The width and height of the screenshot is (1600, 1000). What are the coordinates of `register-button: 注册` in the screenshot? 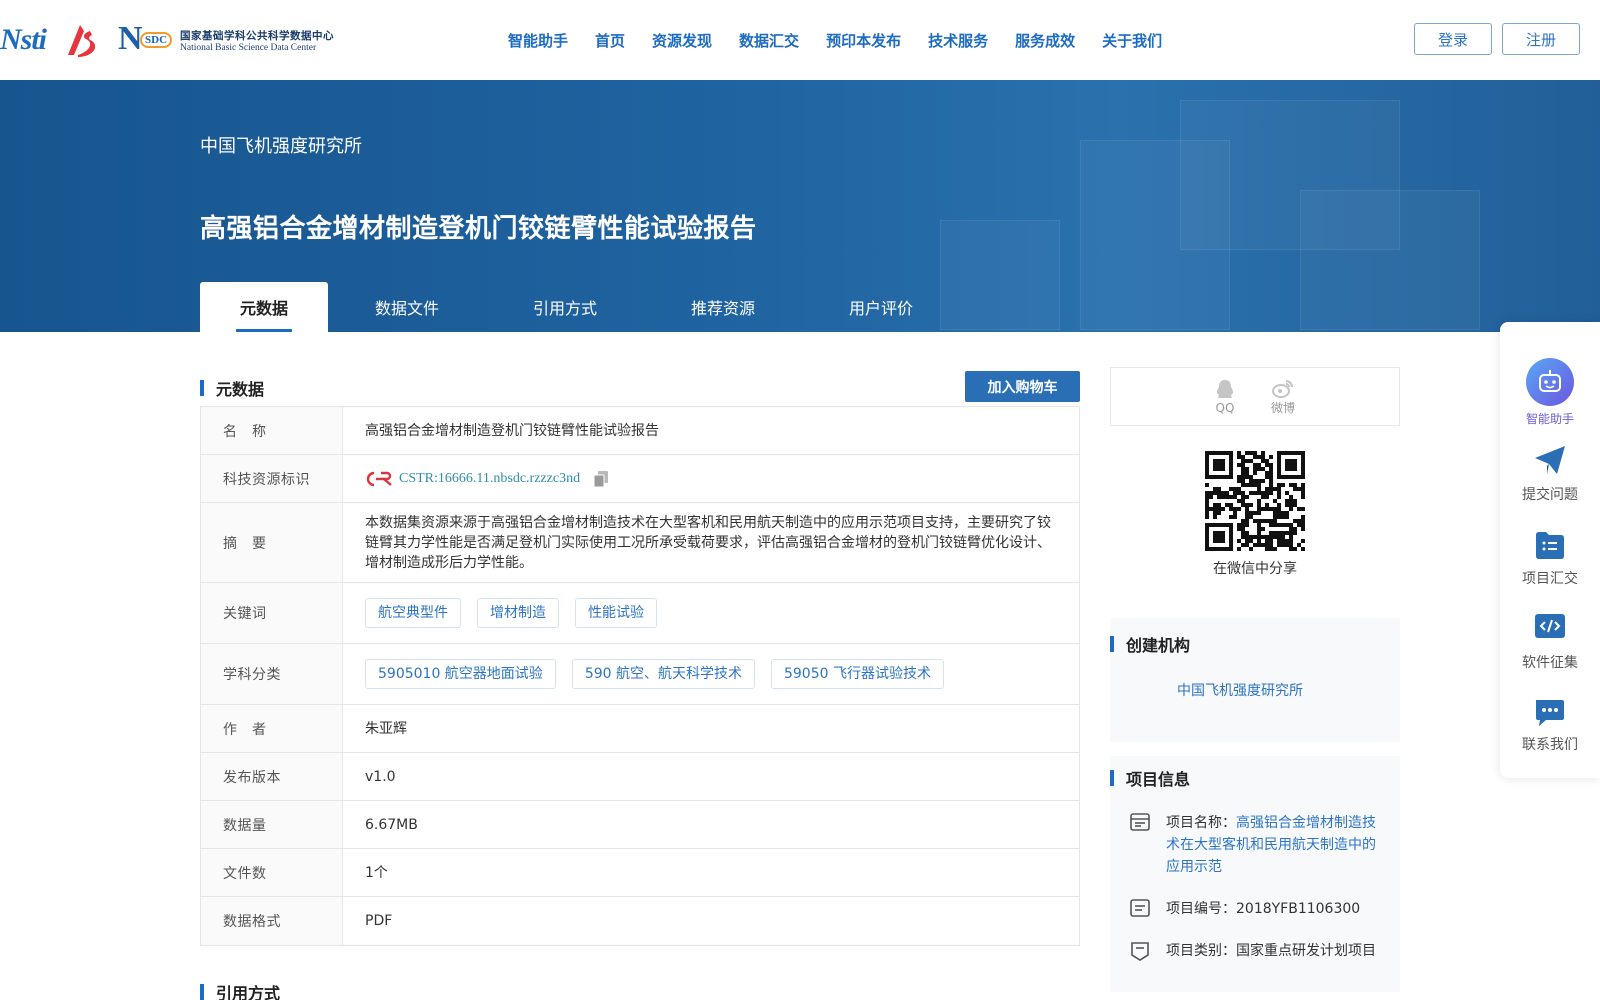 It's located at (1541, 39).